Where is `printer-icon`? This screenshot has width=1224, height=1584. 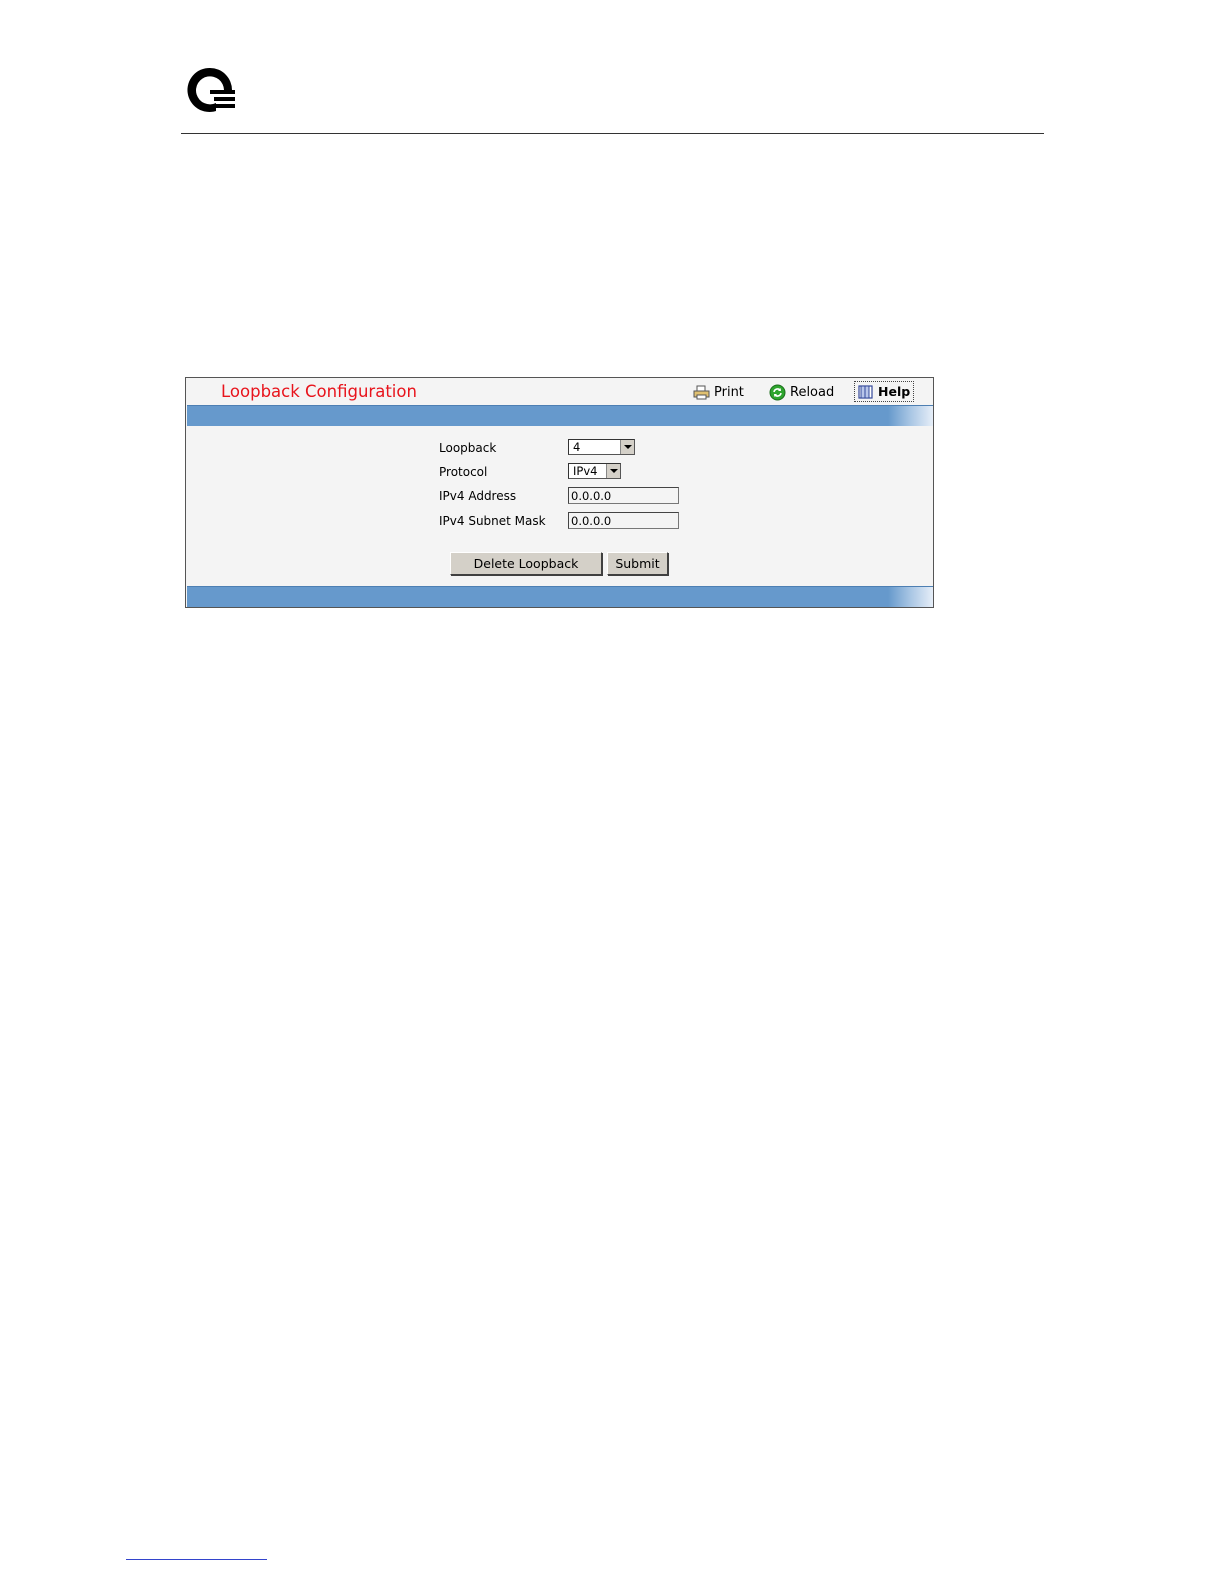 printer-icon is located at coordinates (701, 392).